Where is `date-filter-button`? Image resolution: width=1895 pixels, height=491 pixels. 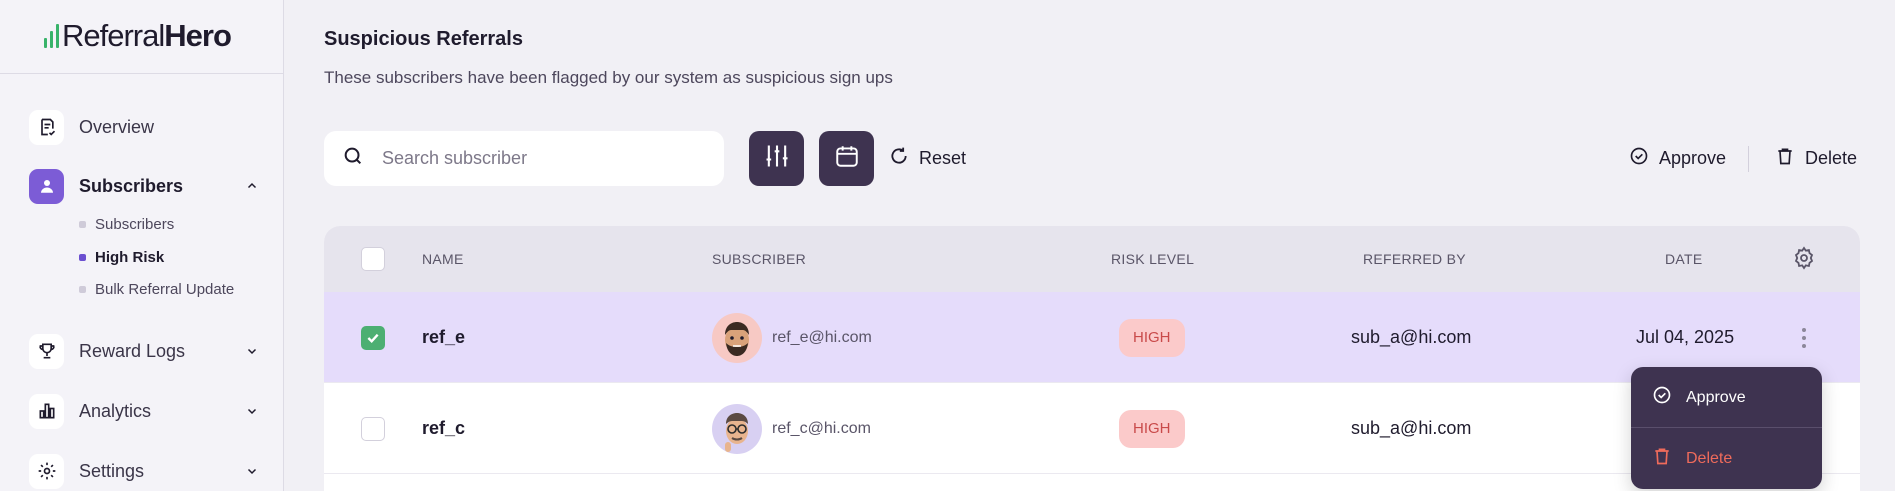
date-filter-button is located at coordinates (846, 158).